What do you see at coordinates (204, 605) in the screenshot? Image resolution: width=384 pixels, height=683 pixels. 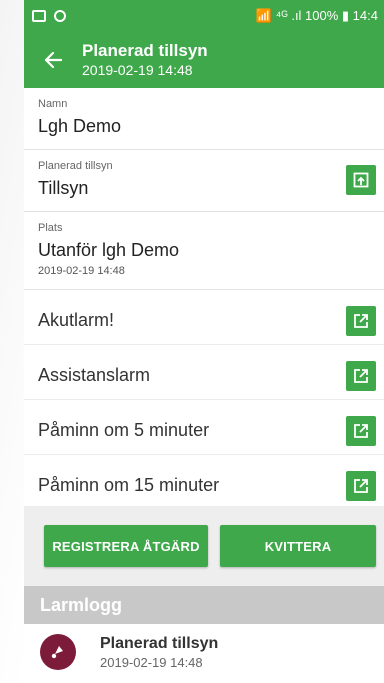 I see `log-header: Larmlogg` at bounding box center [204, 605].